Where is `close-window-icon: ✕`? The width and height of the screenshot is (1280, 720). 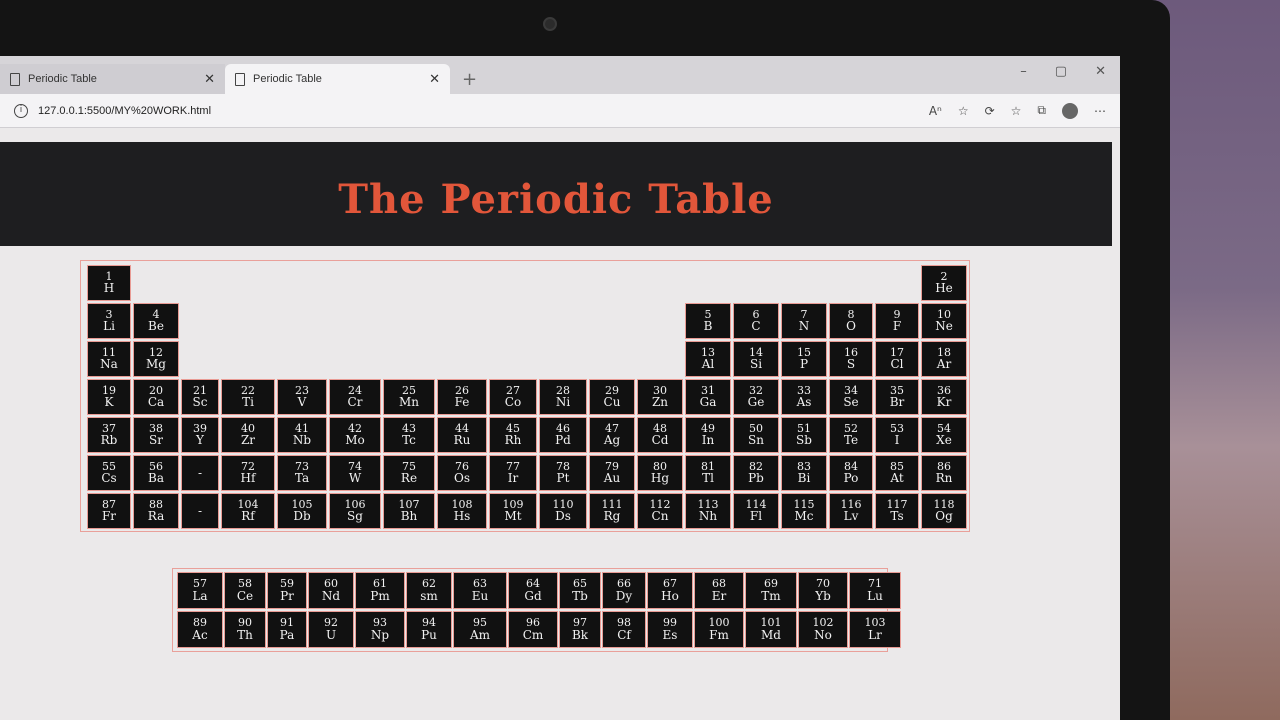
close-window-icon: ✕ is located at coordinates (1100, 71).